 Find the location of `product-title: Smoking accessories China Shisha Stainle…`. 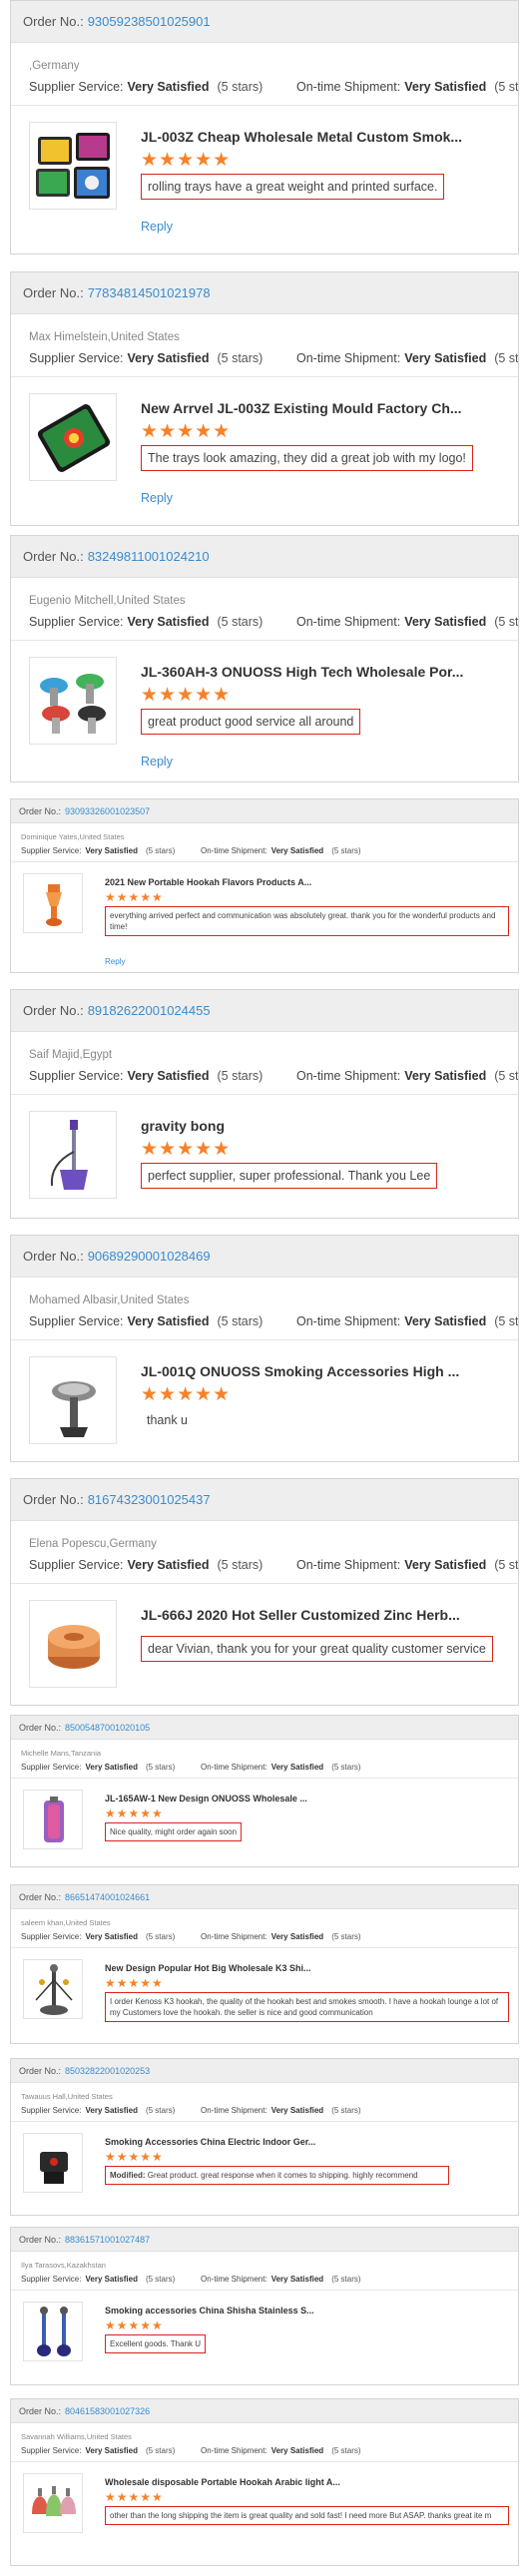

product-title: Smoking accessories China Shisha Stainle… is located at coordinates (255, 2311).